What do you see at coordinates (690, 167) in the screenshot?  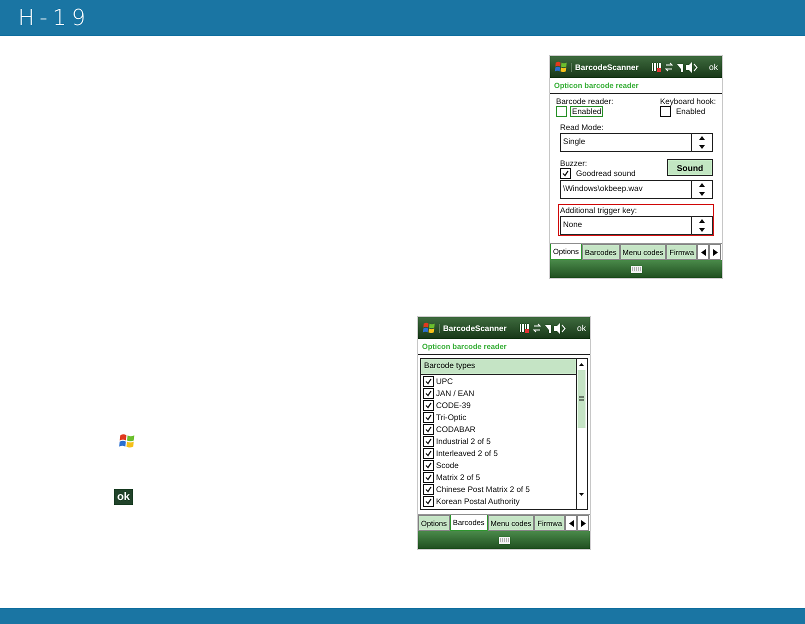 I see `sound-button: Sound` at bounding box center [690, 167].